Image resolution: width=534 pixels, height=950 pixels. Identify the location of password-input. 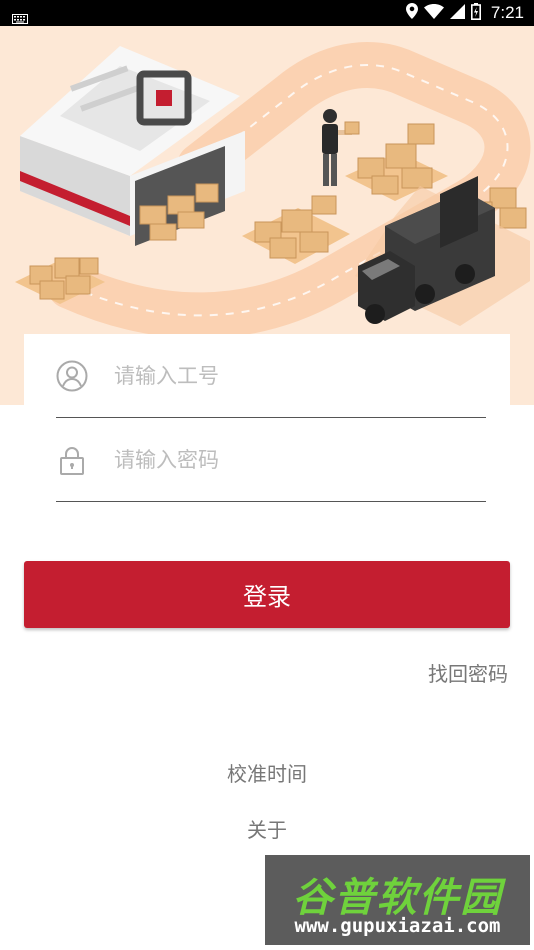
(294, 460).